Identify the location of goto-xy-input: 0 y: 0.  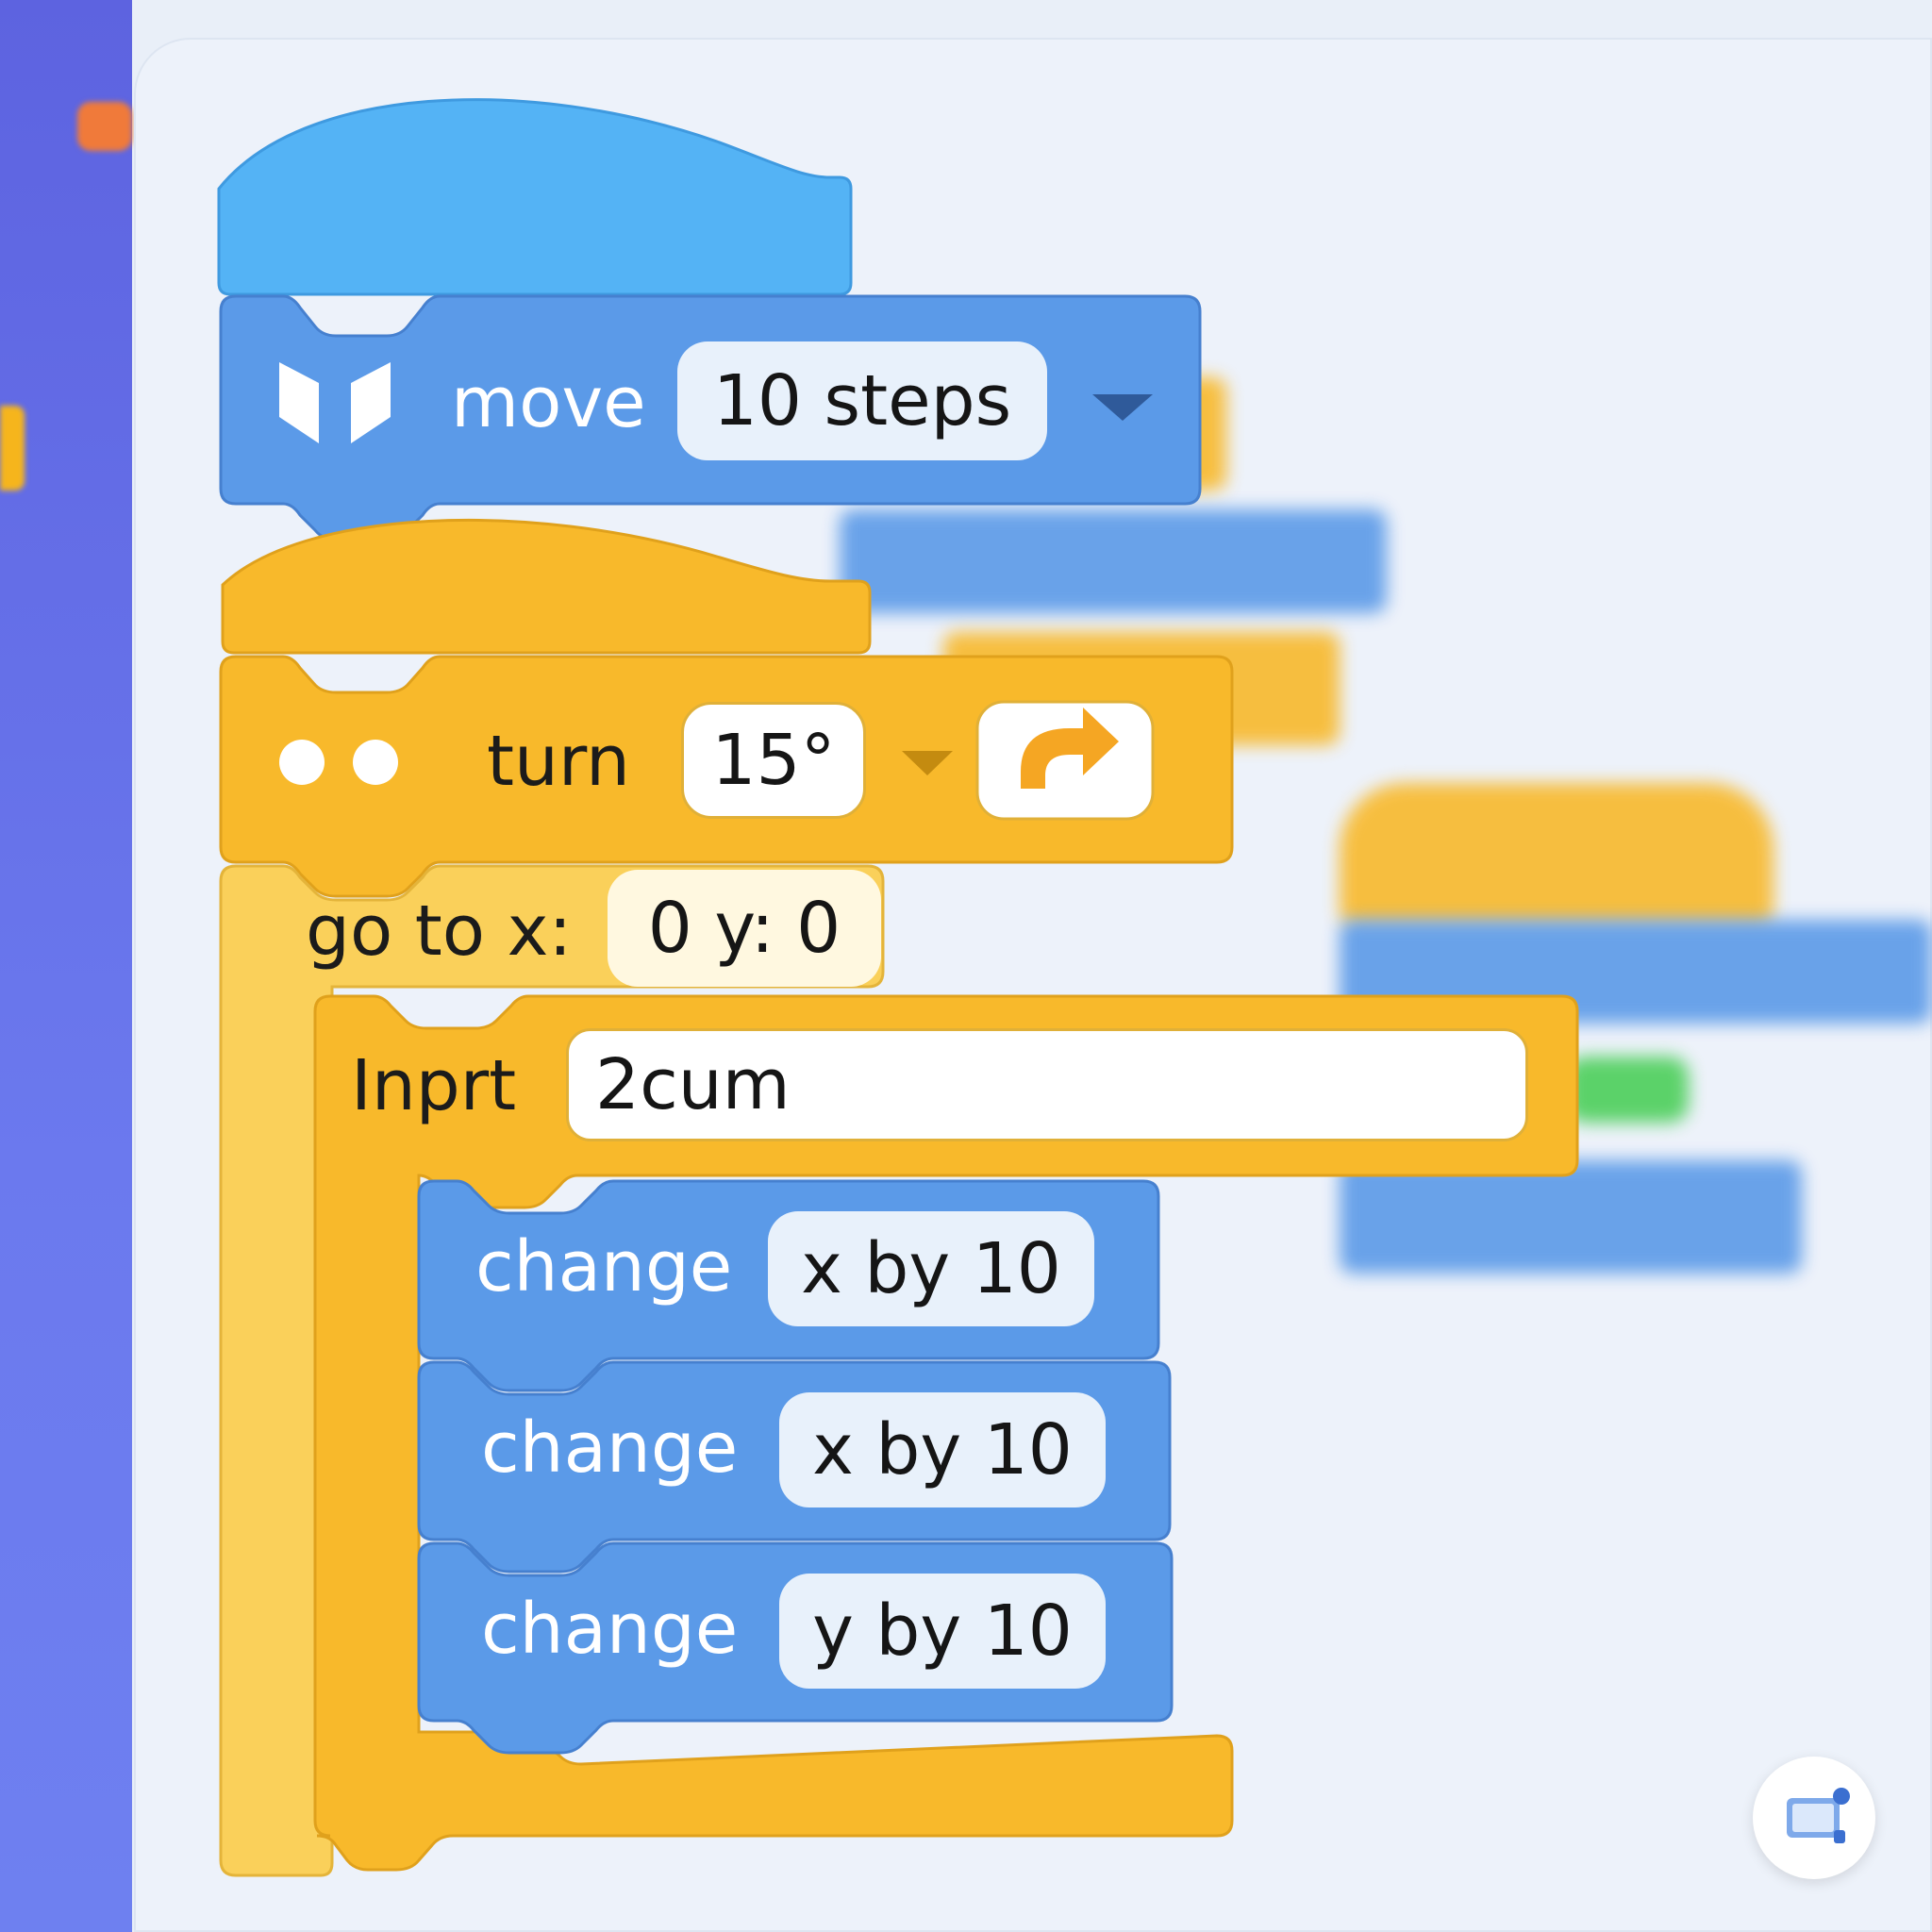
(745, 929).